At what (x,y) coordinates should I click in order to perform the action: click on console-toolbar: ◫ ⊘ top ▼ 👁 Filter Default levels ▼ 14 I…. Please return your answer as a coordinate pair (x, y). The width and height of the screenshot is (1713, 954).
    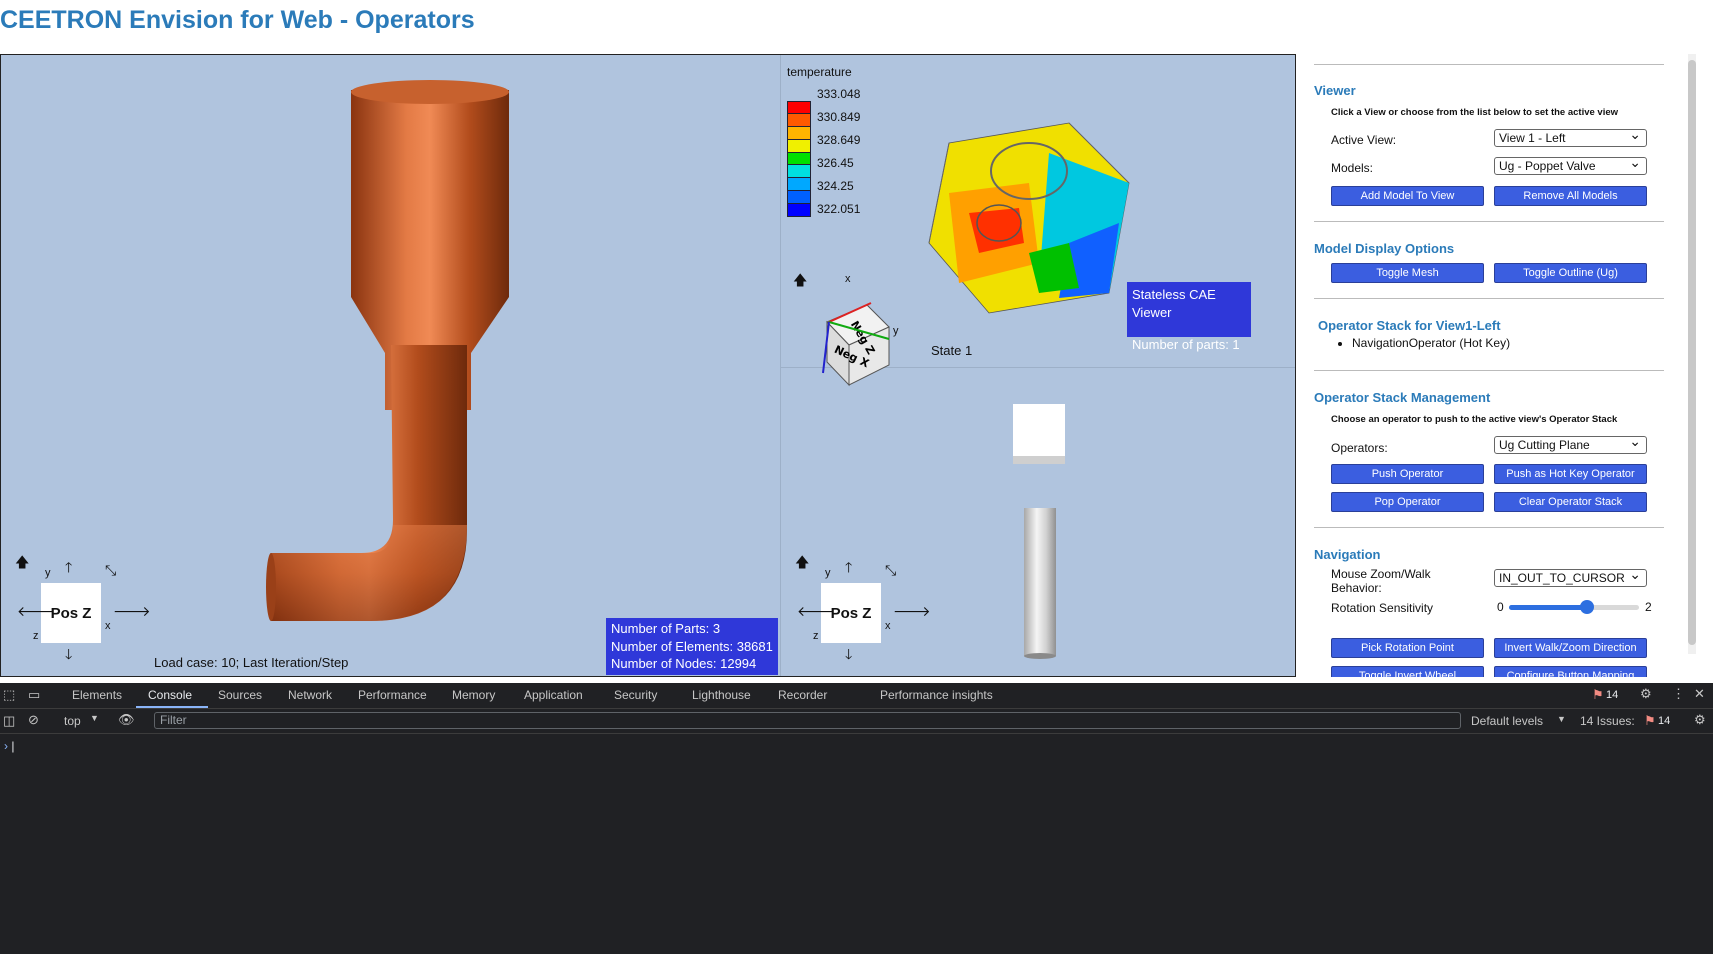
    Looking at the image, I should click on (856, 721).